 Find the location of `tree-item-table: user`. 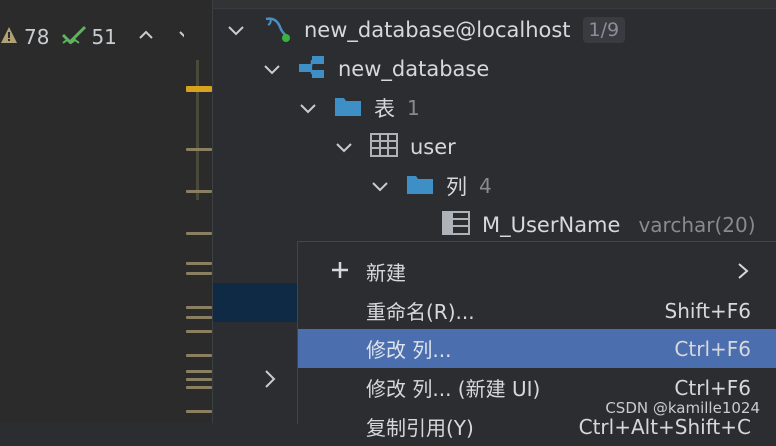

tree-item-table: user is located at coordinates (394, 147).